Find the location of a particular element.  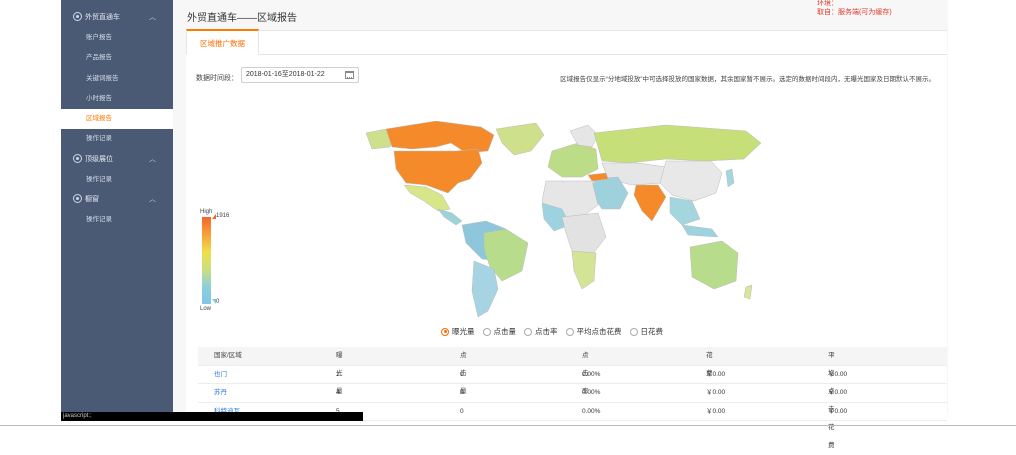

bottom-divider is located at coordinates (508, 425).